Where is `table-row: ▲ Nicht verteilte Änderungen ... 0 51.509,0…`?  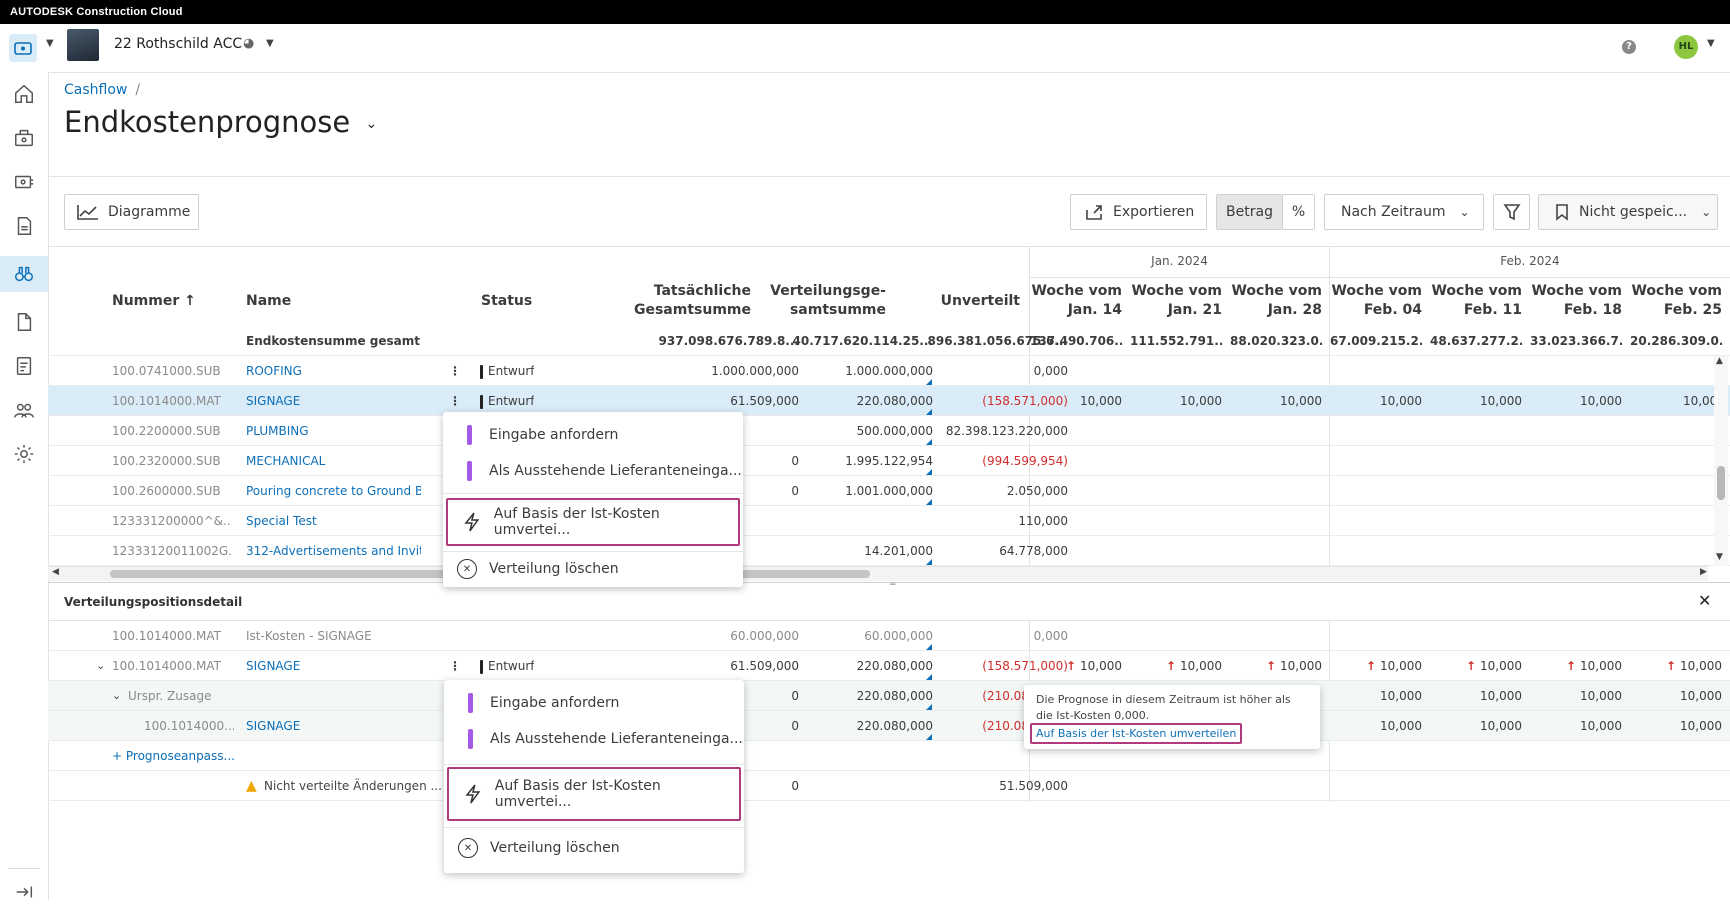
table-row: ▲ Nicht verteilte Änderungen ... 0 51.509,0… is located at coordinates (889, 786).